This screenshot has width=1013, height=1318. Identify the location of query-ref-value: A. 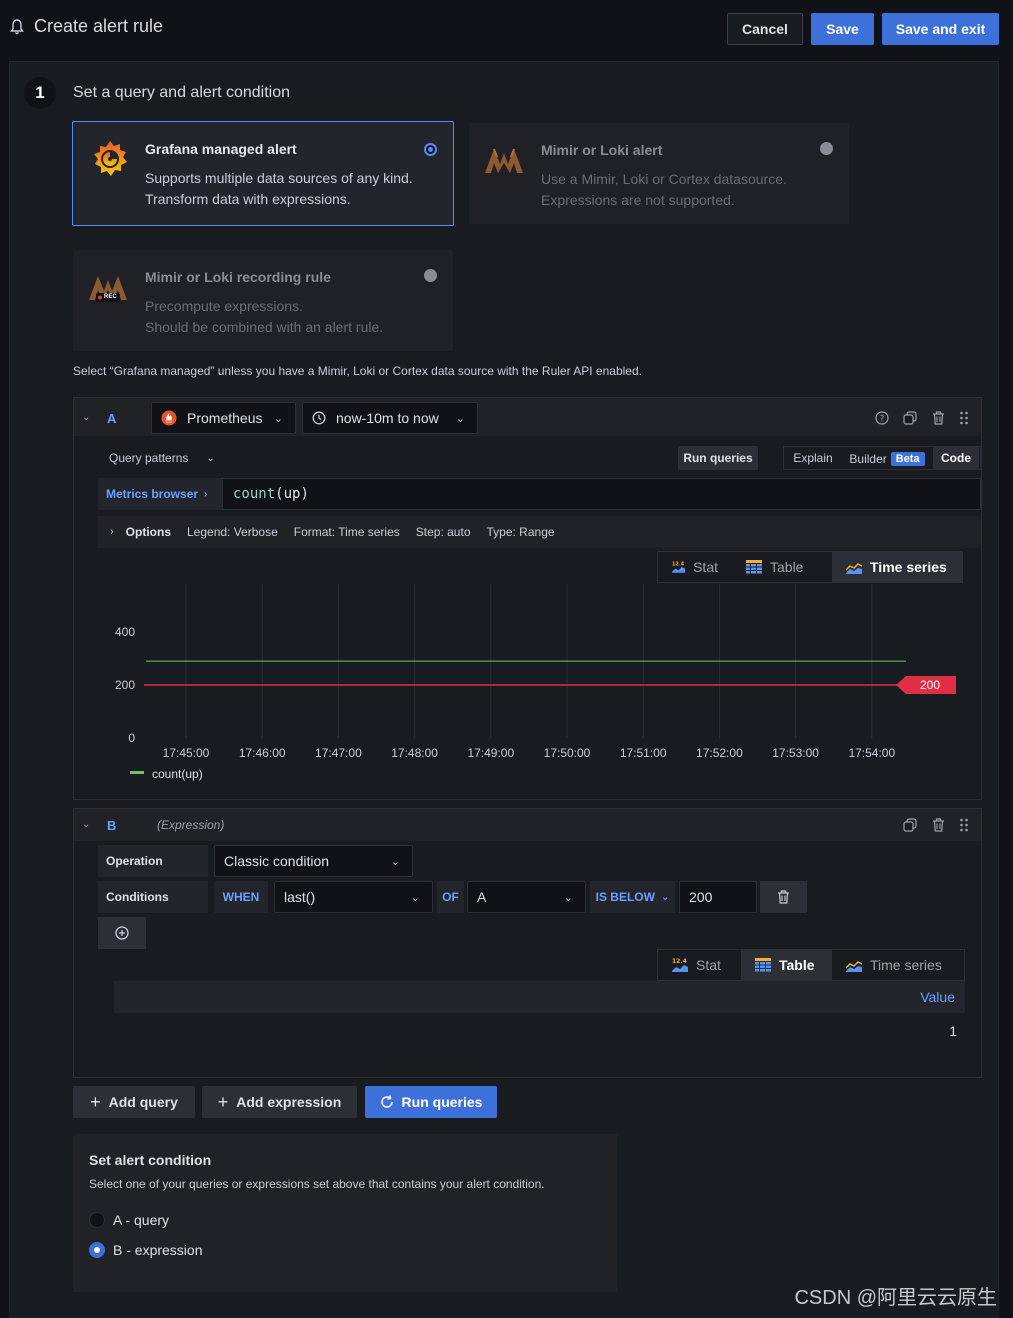
(482, 897).